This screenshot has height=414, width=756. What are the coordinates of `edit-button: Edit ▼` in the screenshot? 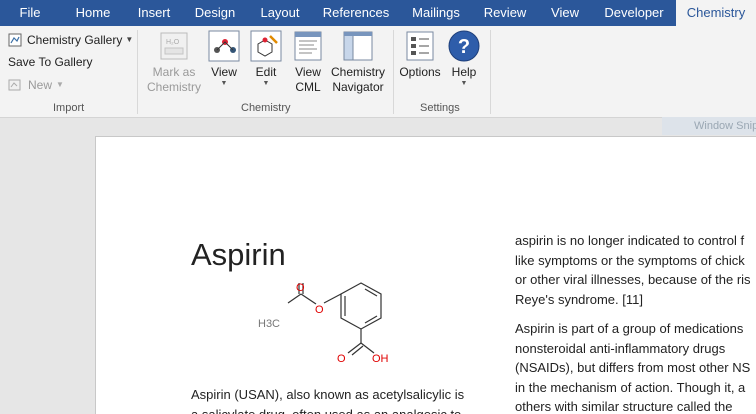 It's located at (266, 65).